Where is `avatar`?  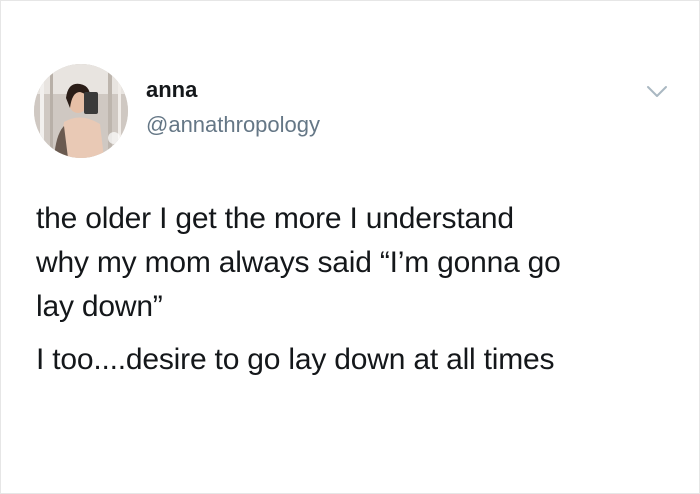 avatar is located at coordinates (81, 111).